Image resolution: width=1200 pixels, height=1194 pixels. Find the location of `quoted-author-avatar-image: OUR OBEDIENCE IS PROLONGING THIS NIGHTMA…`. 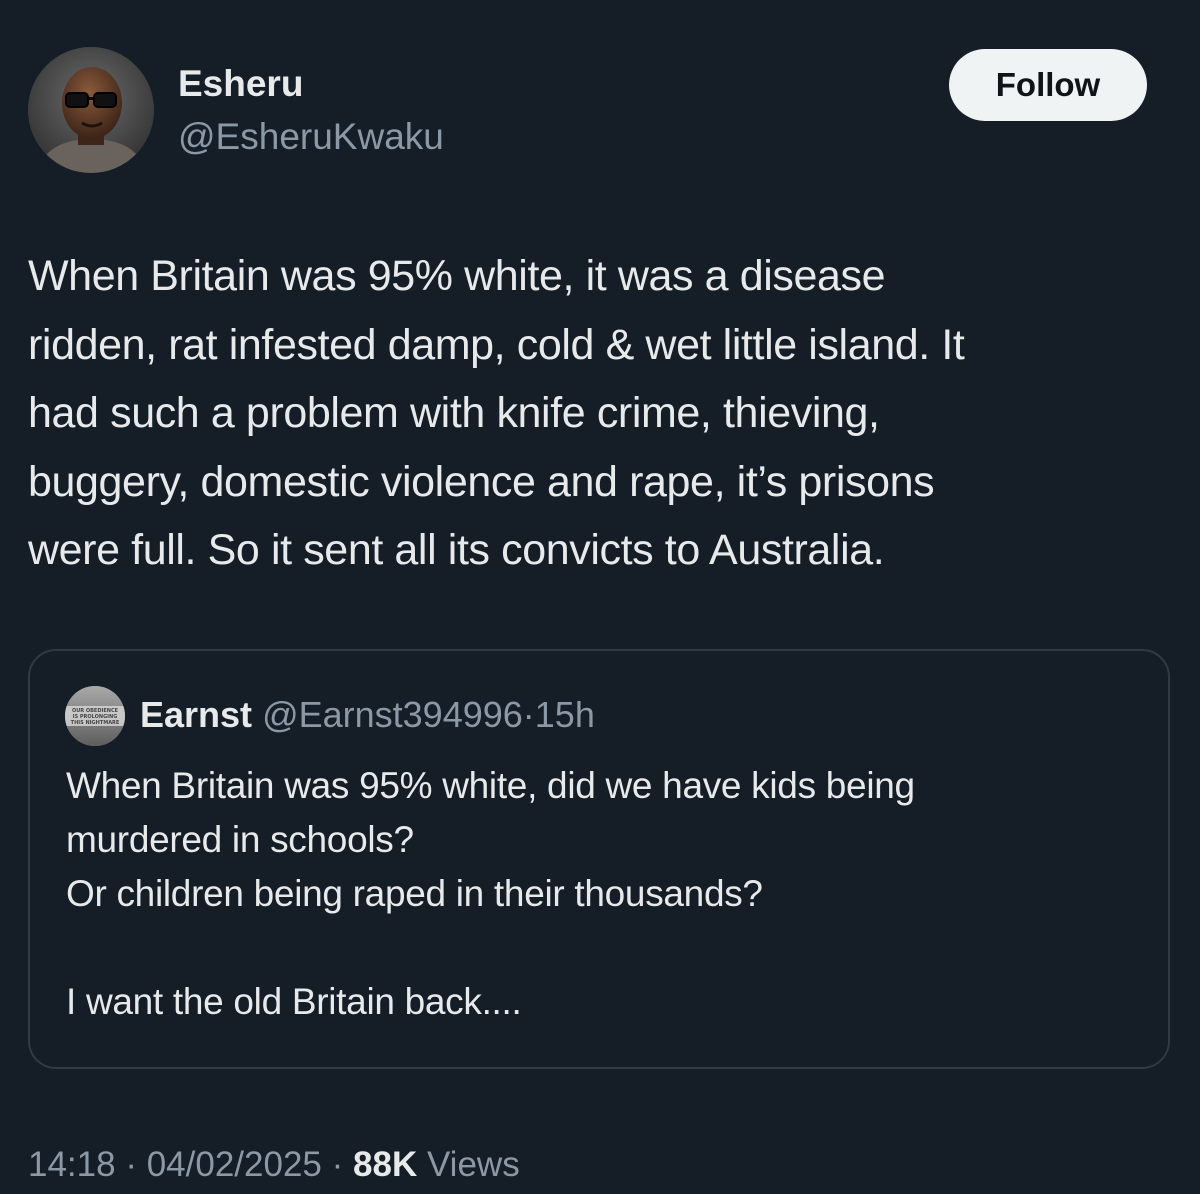

quoted-author-avatar-image: OUR OBEDIENCE IS PROLONGING THIS NIGHTMA… is located at coordinates (95, 716).